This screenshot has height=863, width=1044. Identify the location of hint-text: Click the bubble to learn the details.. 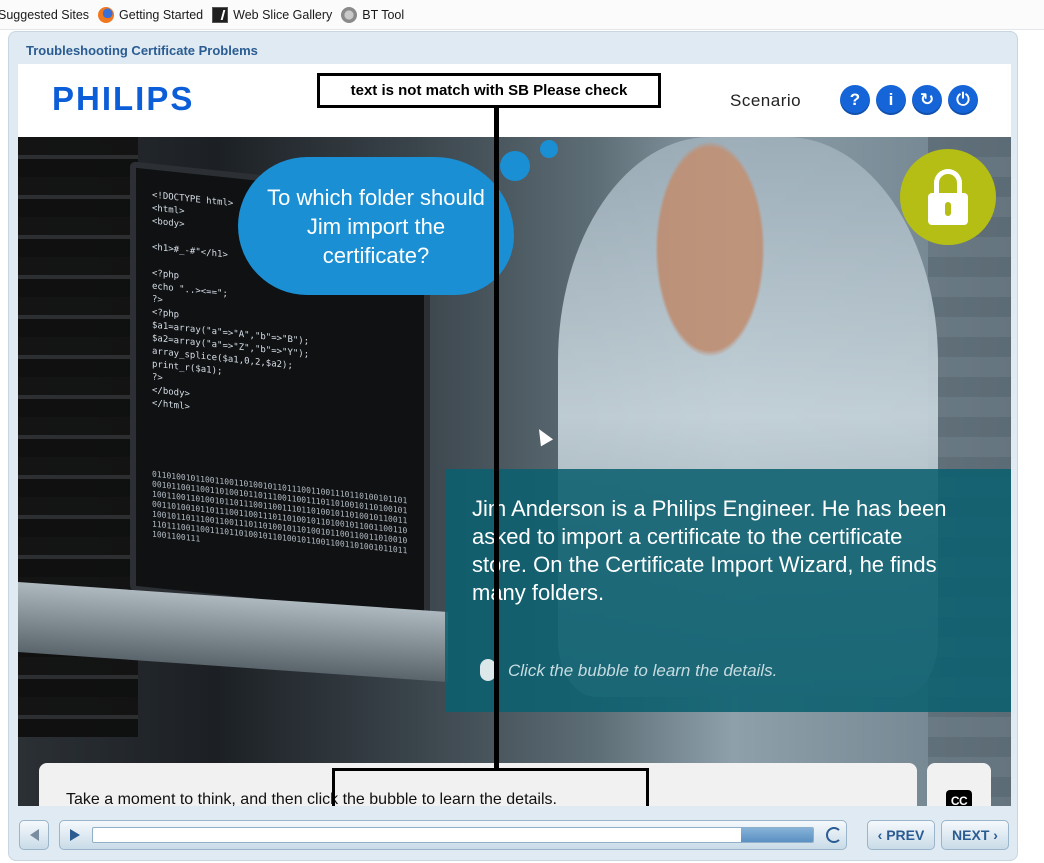
(643, 670).